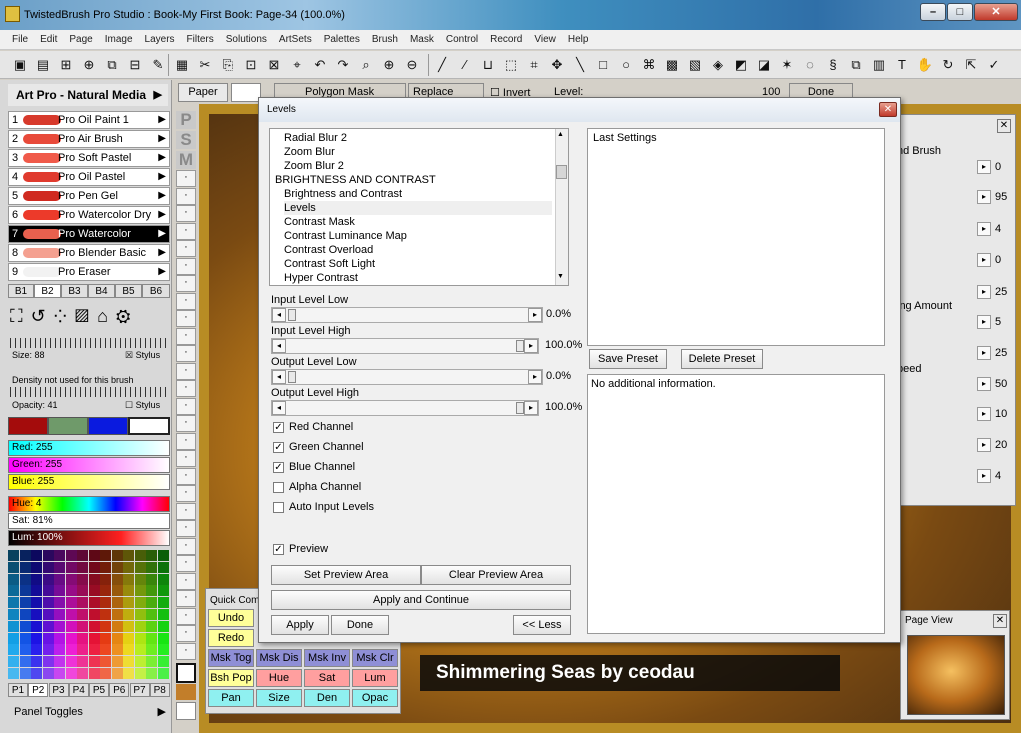 The image size is (1021, 733). I want to click on brush-item: 7 Pro Watercolor ▶, so click(89, 234).